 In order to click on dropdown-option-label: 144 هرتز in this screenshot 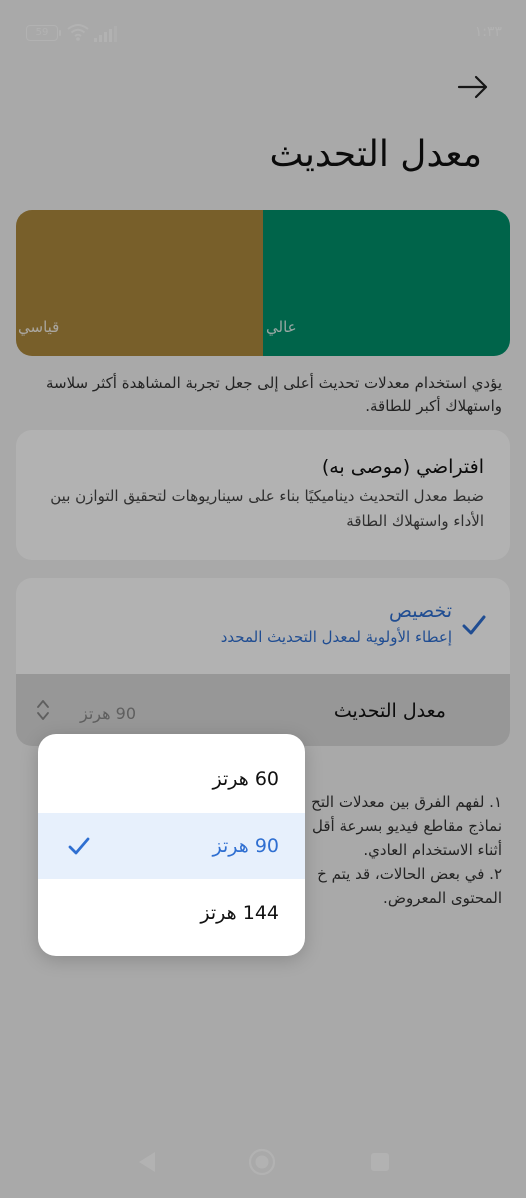, I will do `click(239, 913)`.